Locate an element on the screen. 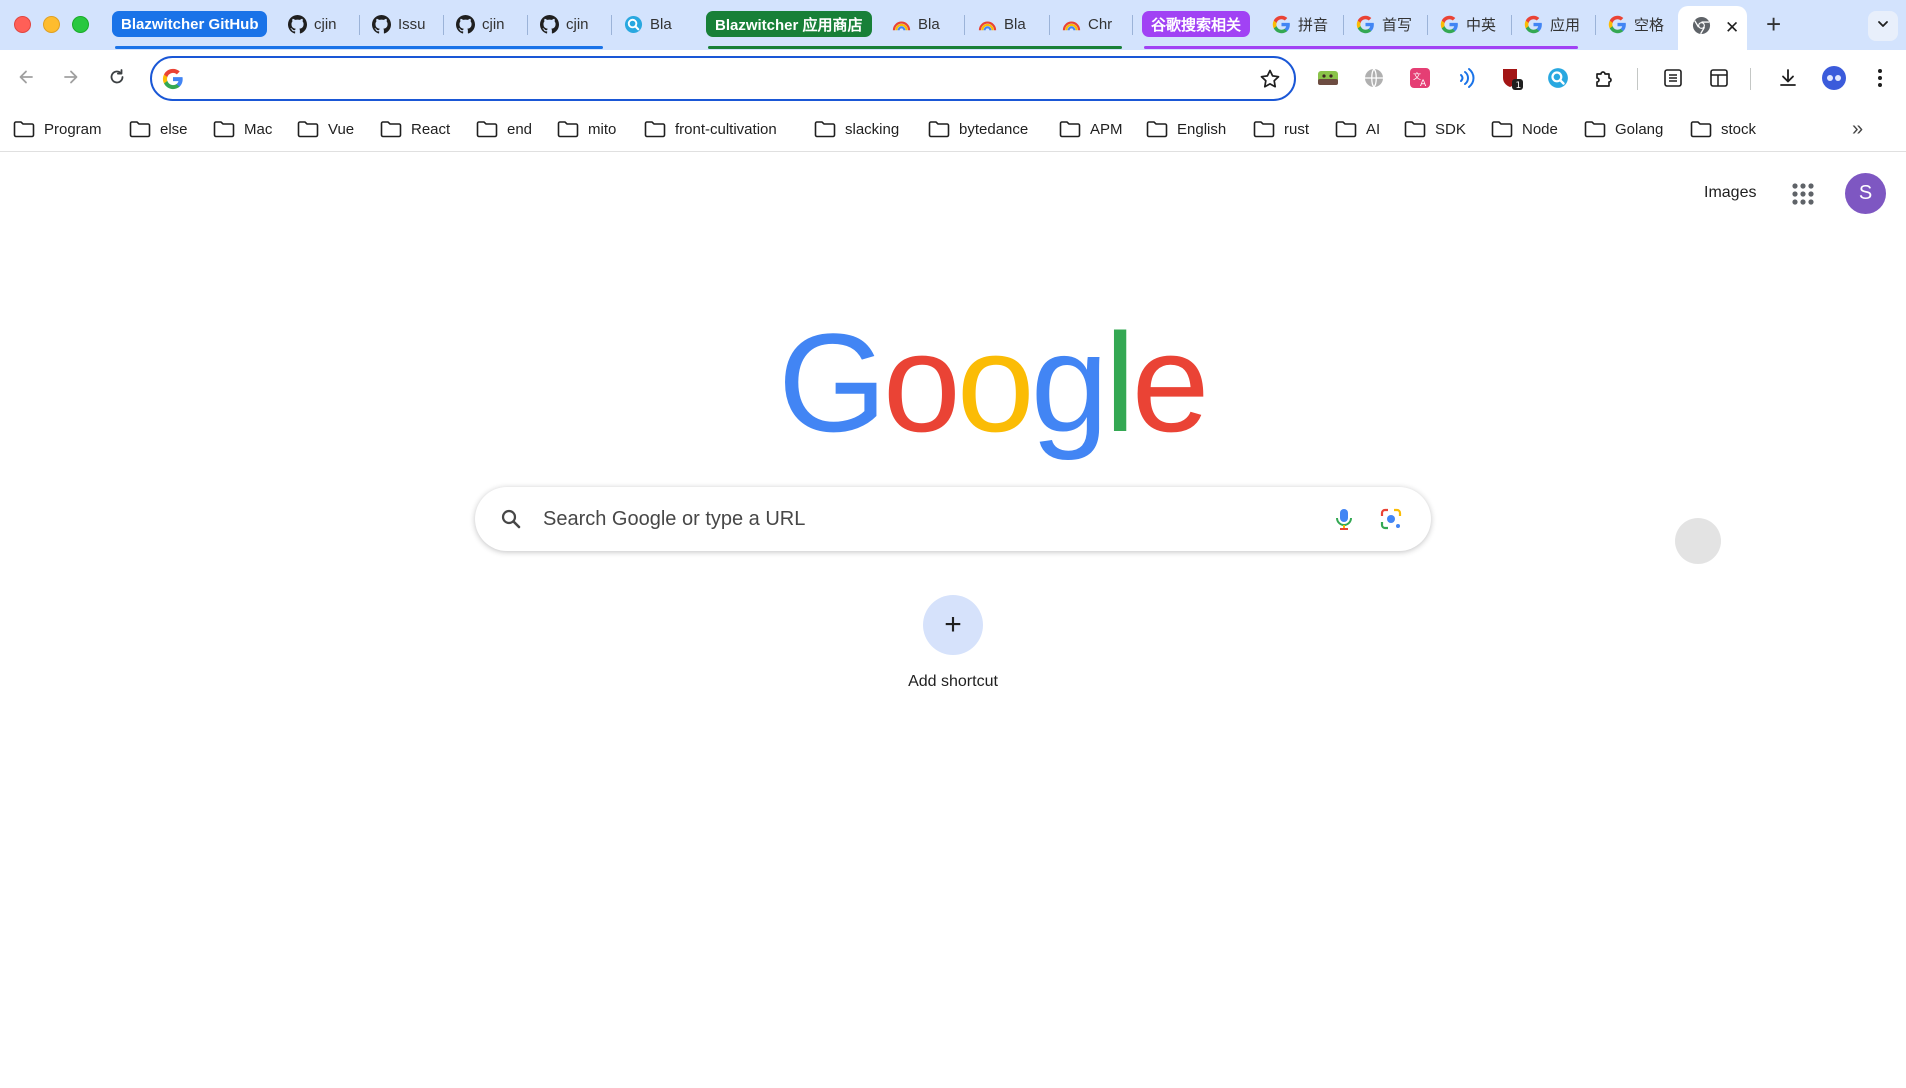  arrow-left-icon is located at coordinates (26, 79).